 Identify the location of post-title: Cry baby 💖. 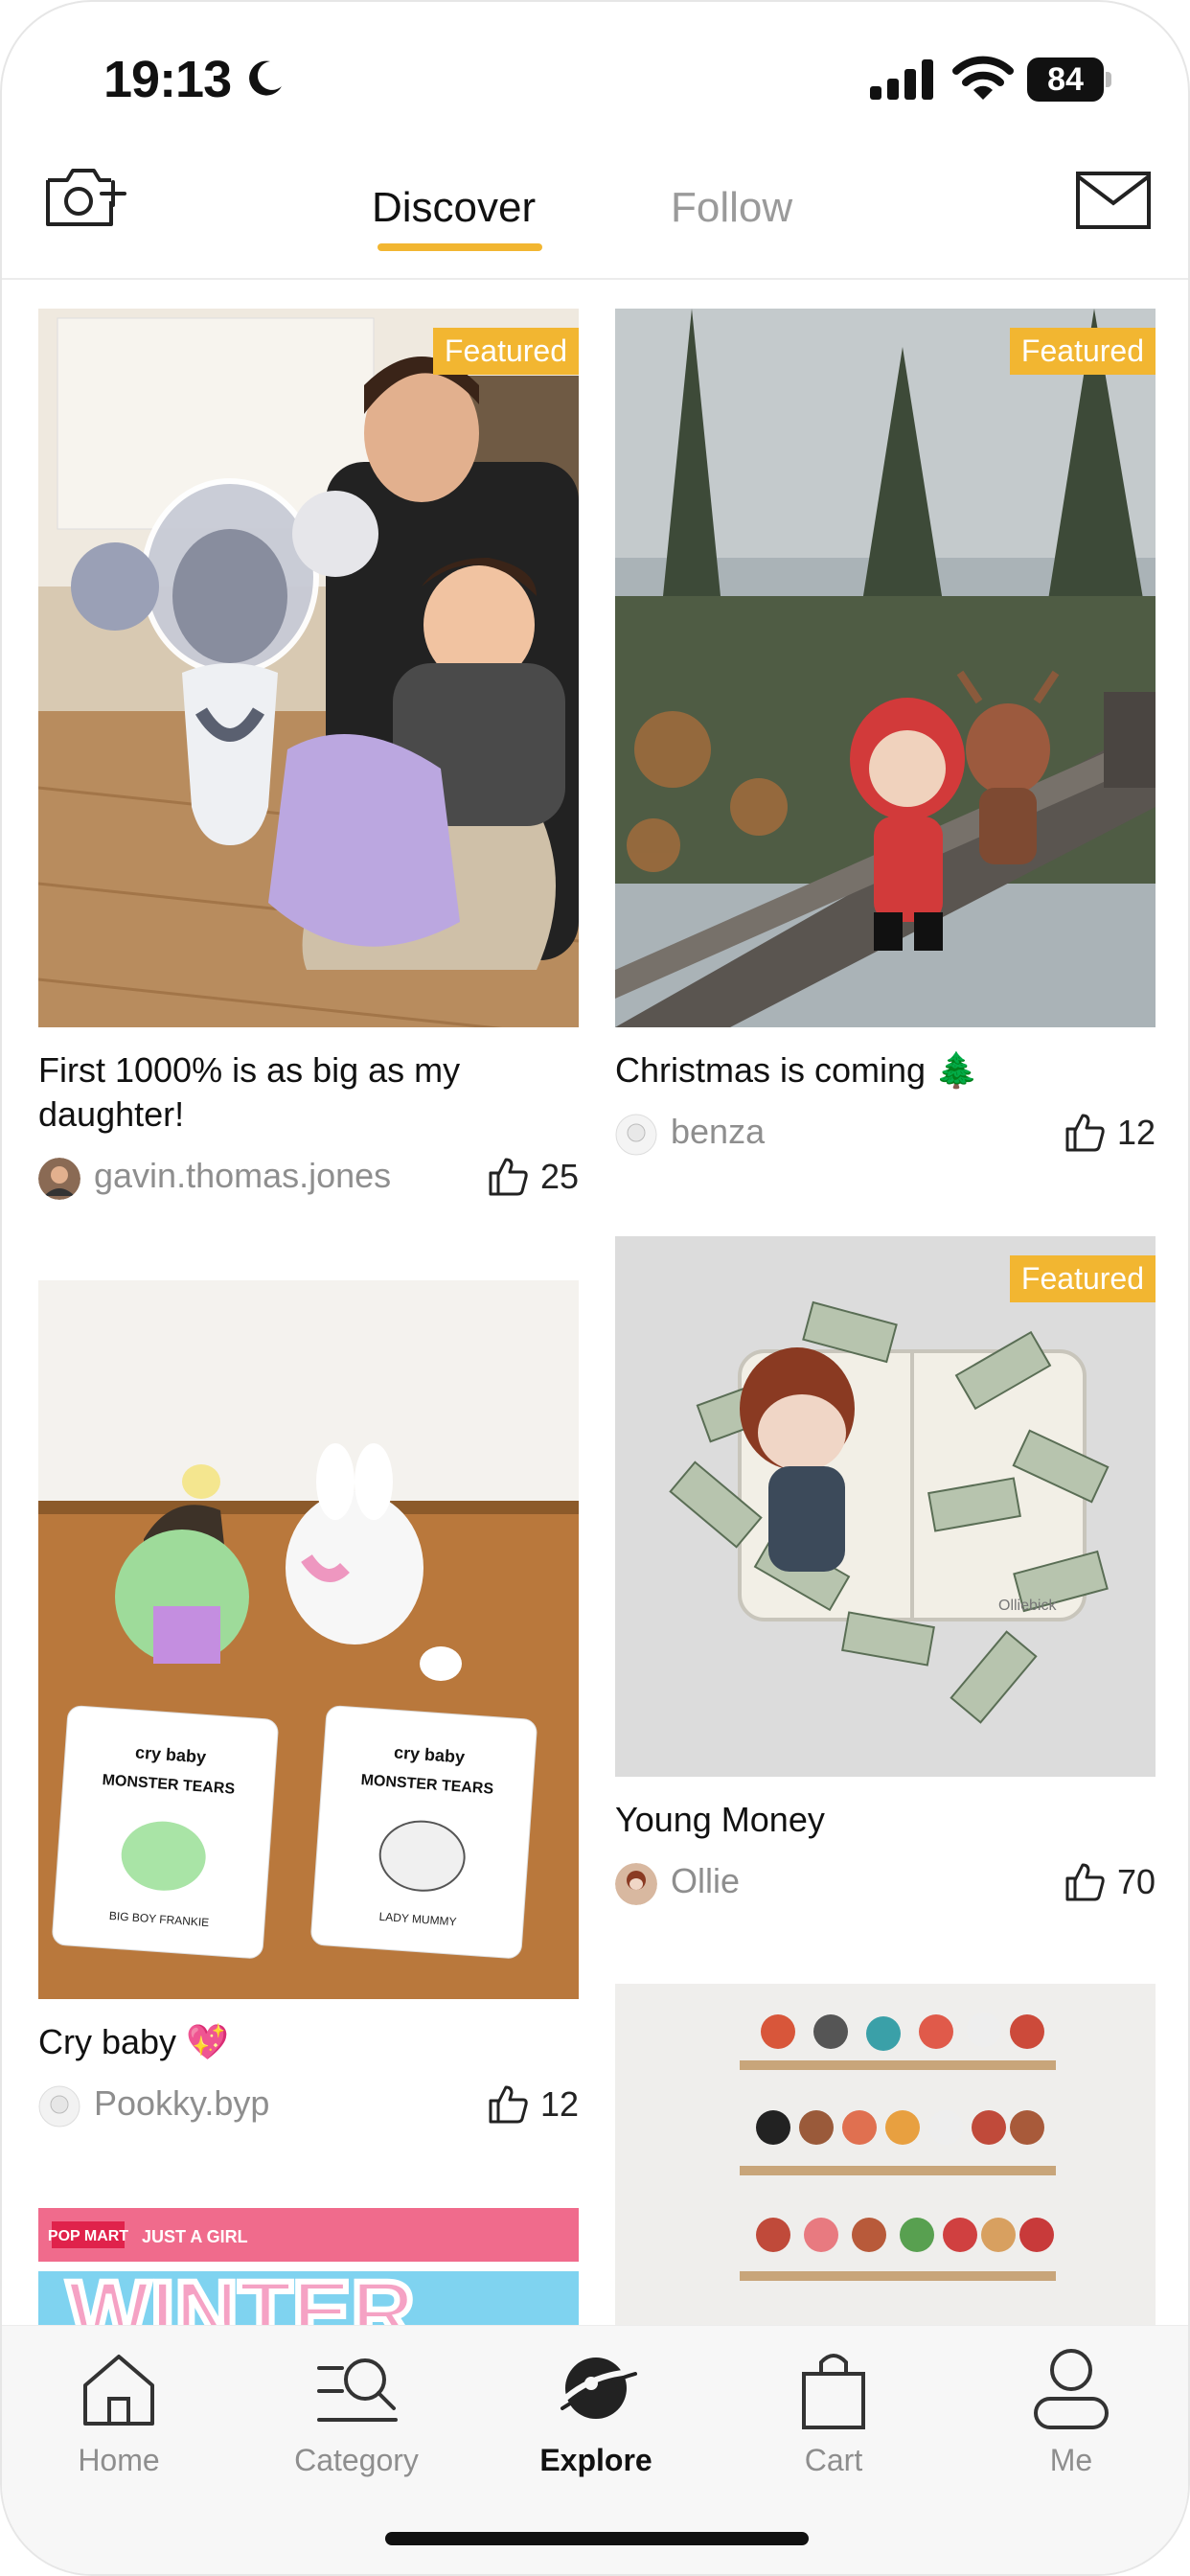
(264, 2042).